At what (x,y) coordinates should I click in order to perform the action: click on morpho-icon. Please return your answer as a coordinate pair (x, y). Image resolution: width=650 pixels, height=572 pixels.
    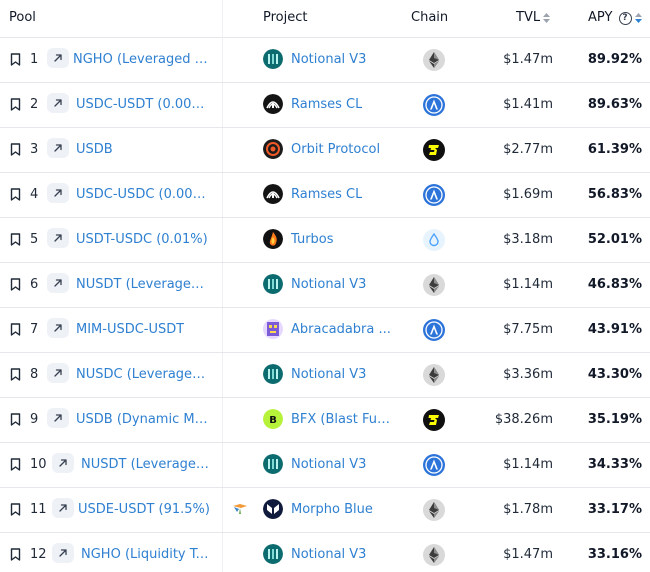
    Looking at the image, I should click on (273, 509).